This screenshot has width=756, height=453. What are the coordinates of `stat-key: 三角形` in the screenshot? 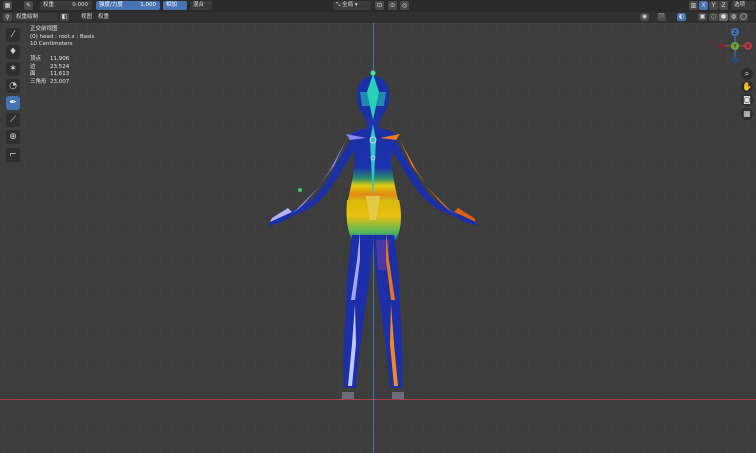 It's located at (38, 81).